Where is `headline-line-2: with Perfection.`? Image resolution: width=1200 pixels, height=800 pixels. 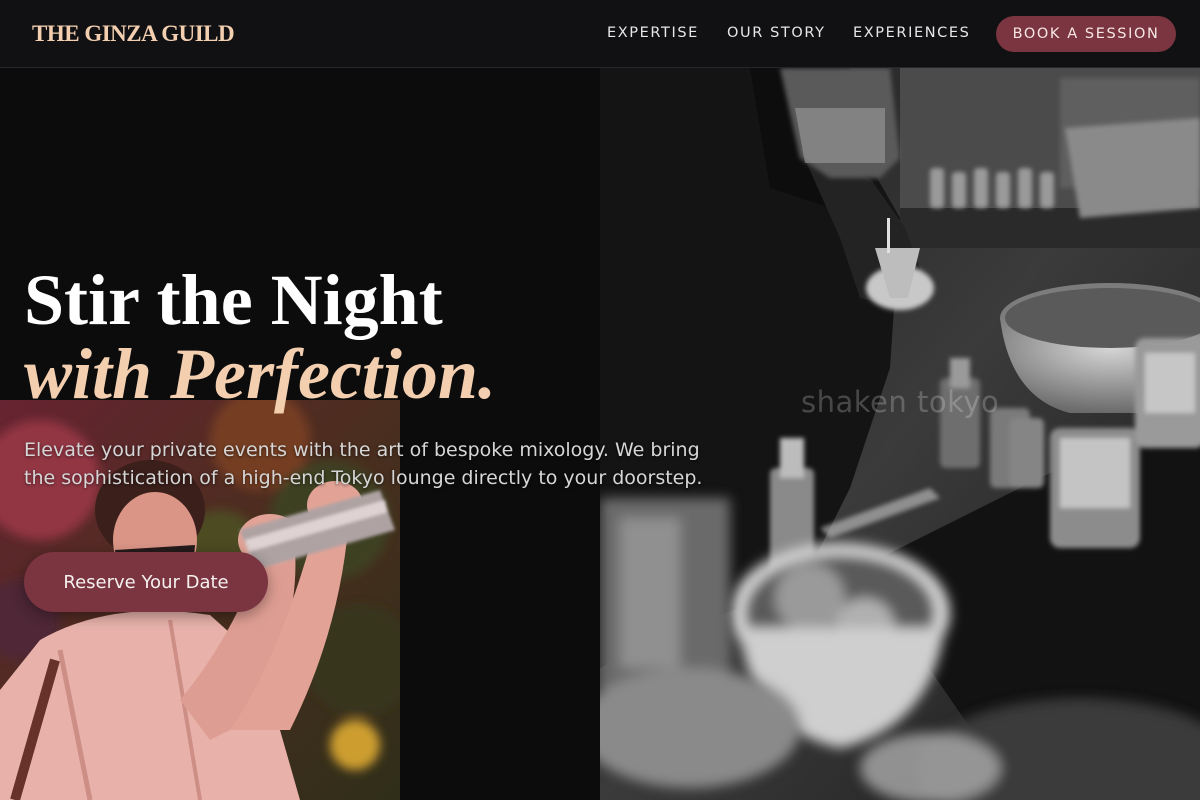
headline-line-2: with Perfection. is located at coordinates (260, 374).